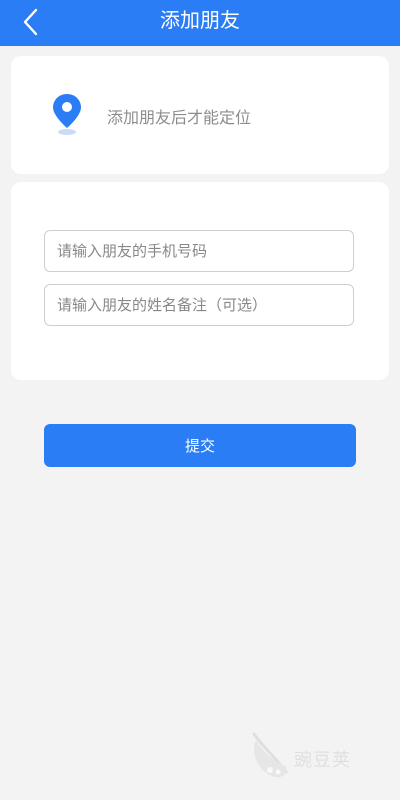  I want to click on page-title: 添加朋友, so click(200, 20).